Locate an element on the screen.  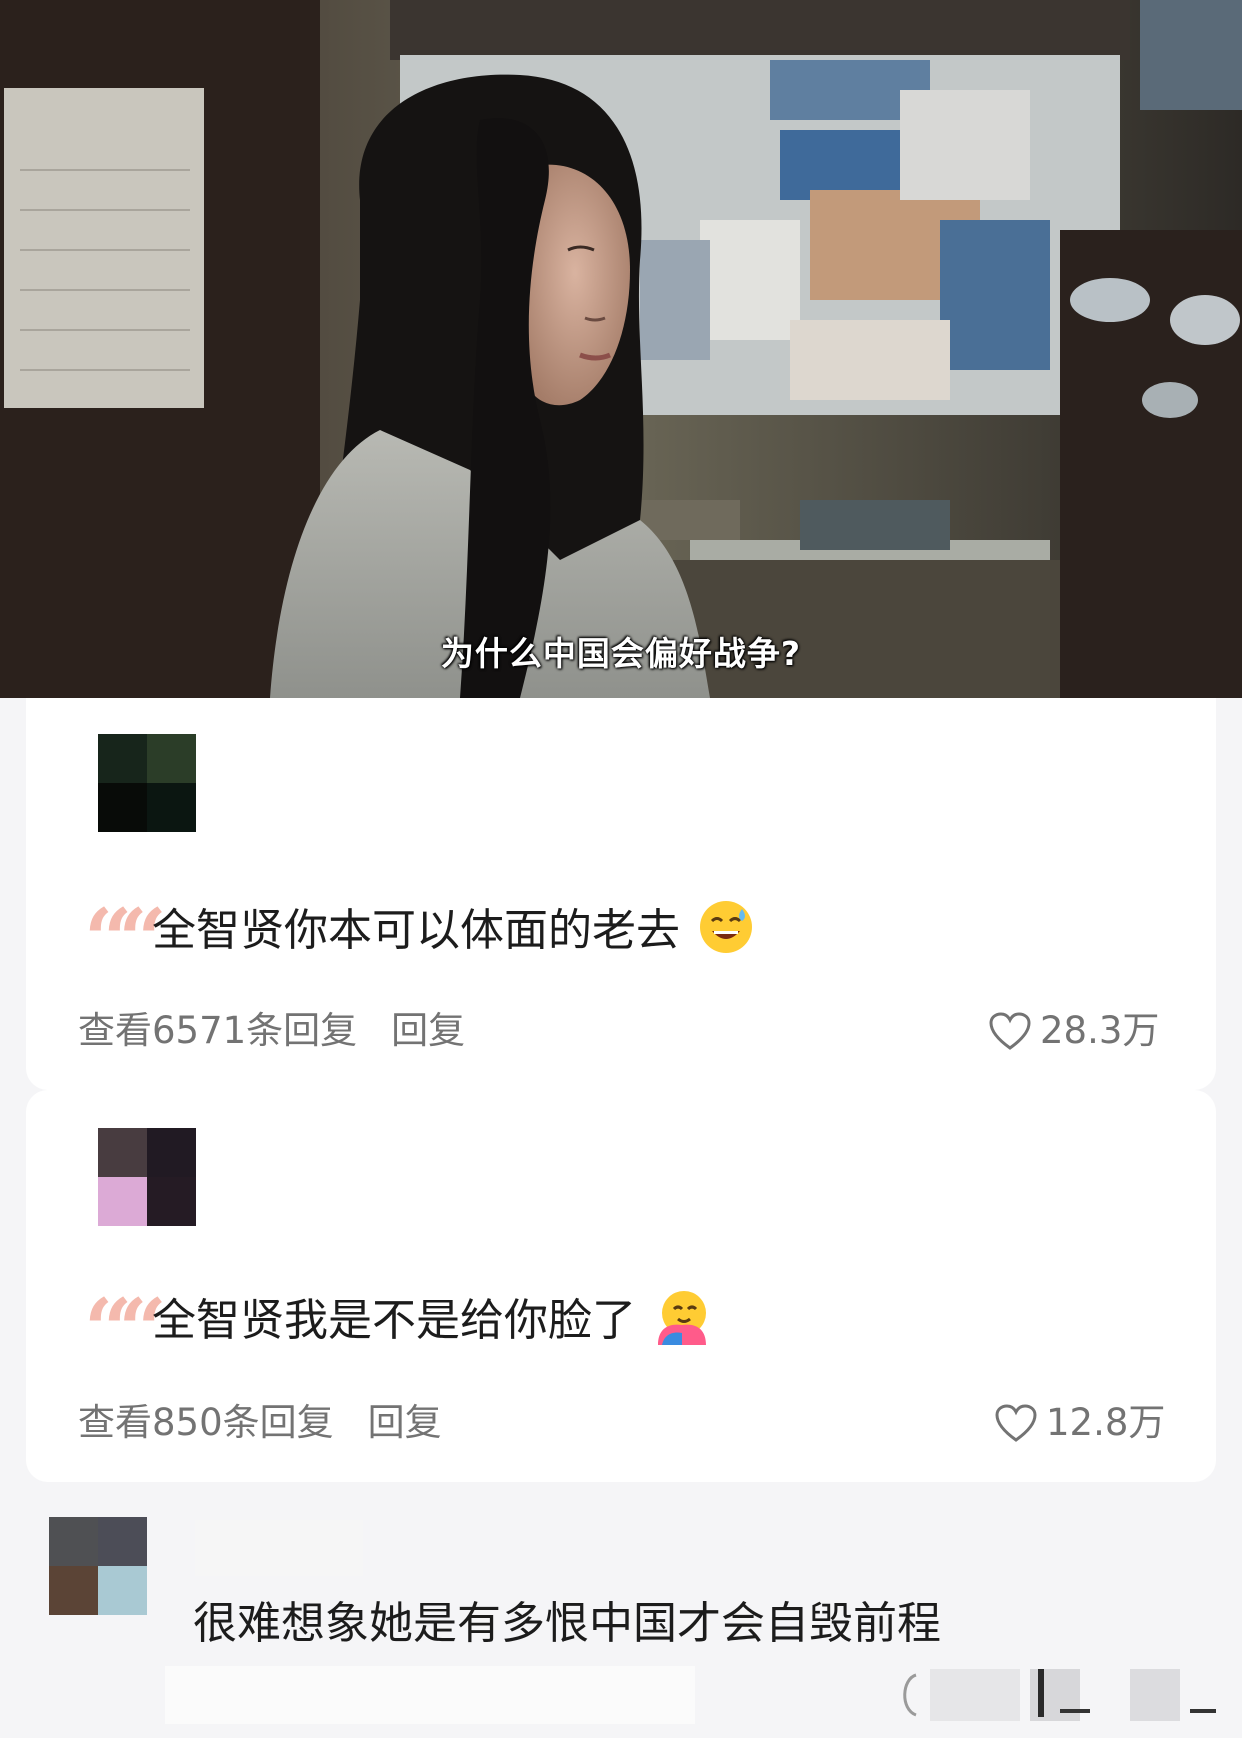
comment-text: 很难想象她是有多恨中国才会自毁前程 is located at coordinates (567, 1623).